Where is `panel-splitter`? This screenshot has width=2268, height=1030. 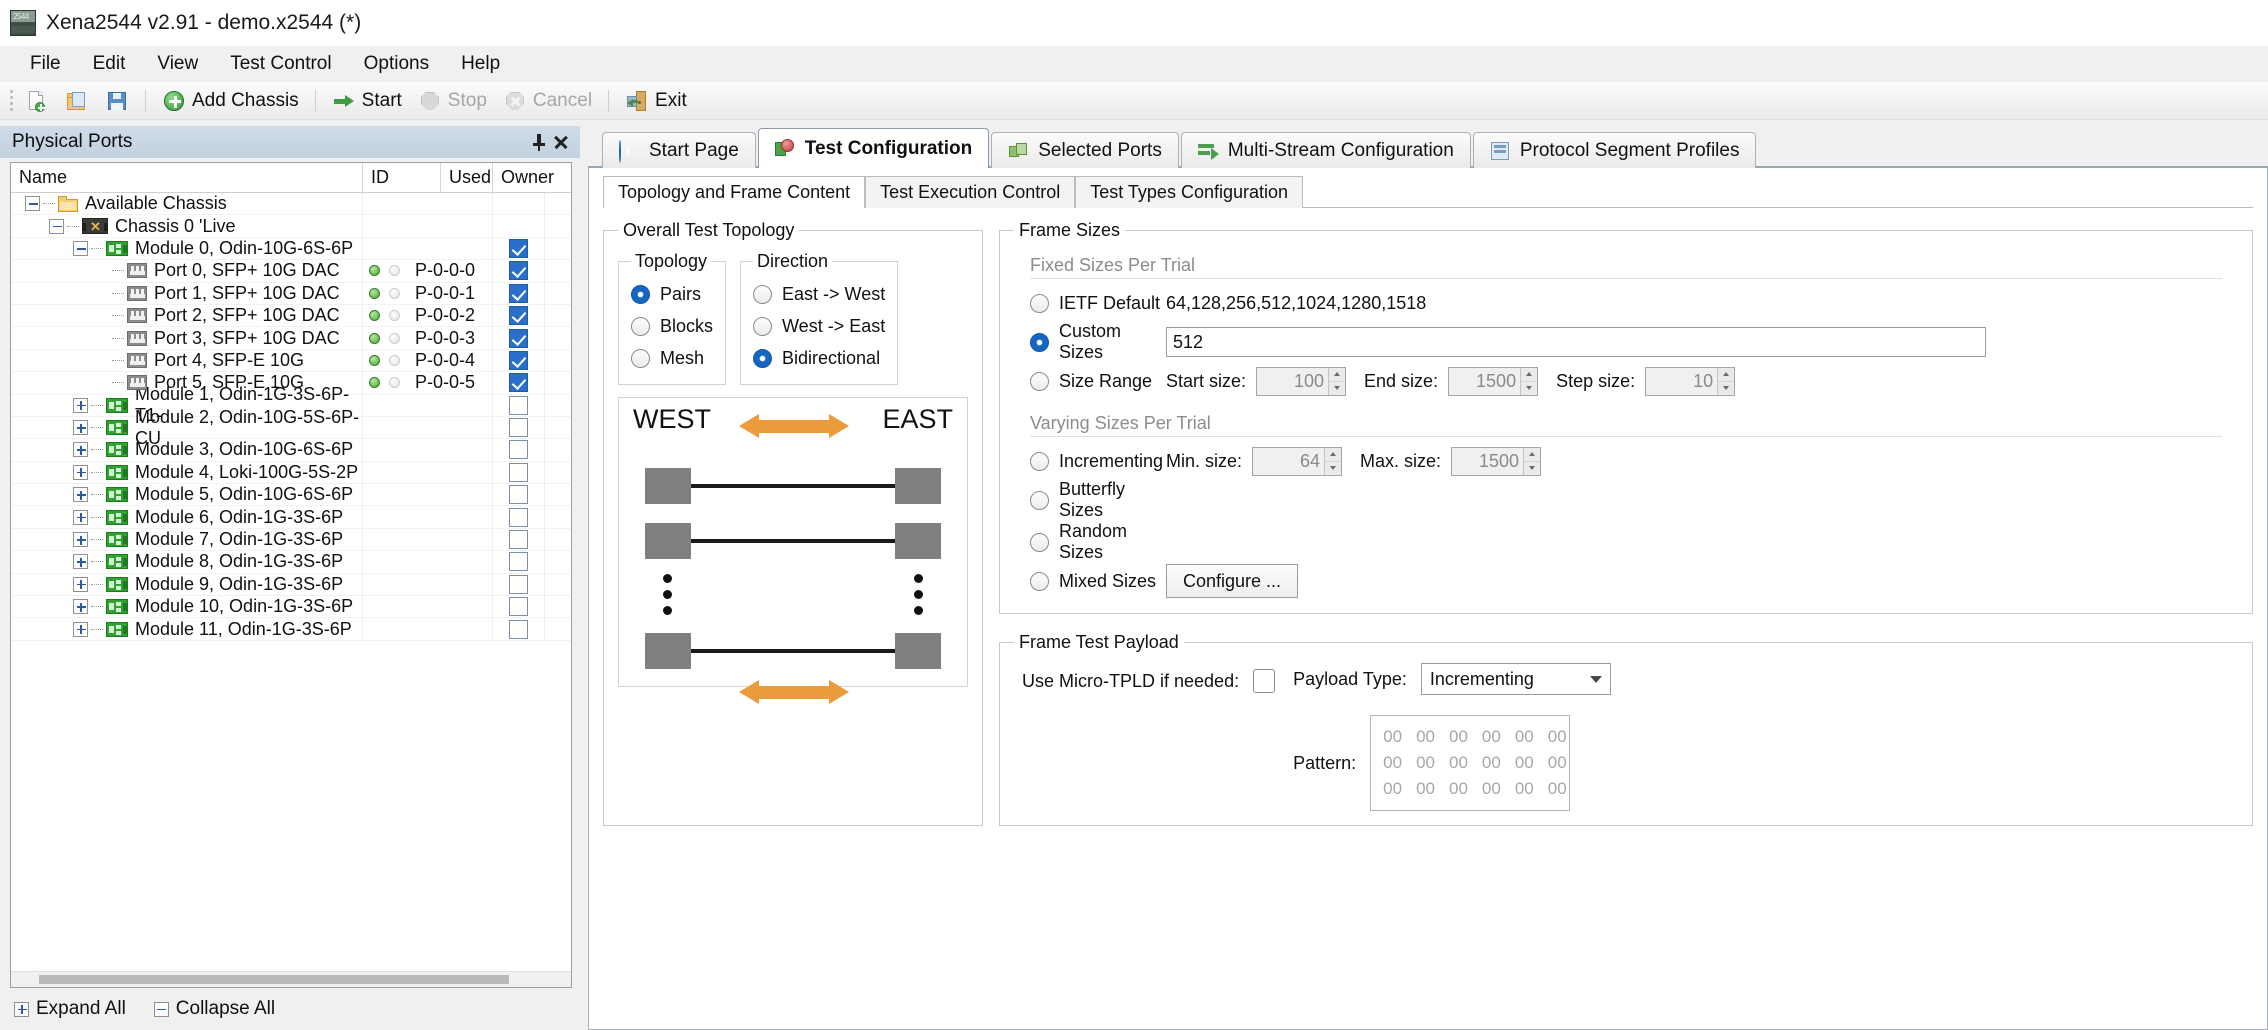
panel-splitter is located at coordinates (584, 578).